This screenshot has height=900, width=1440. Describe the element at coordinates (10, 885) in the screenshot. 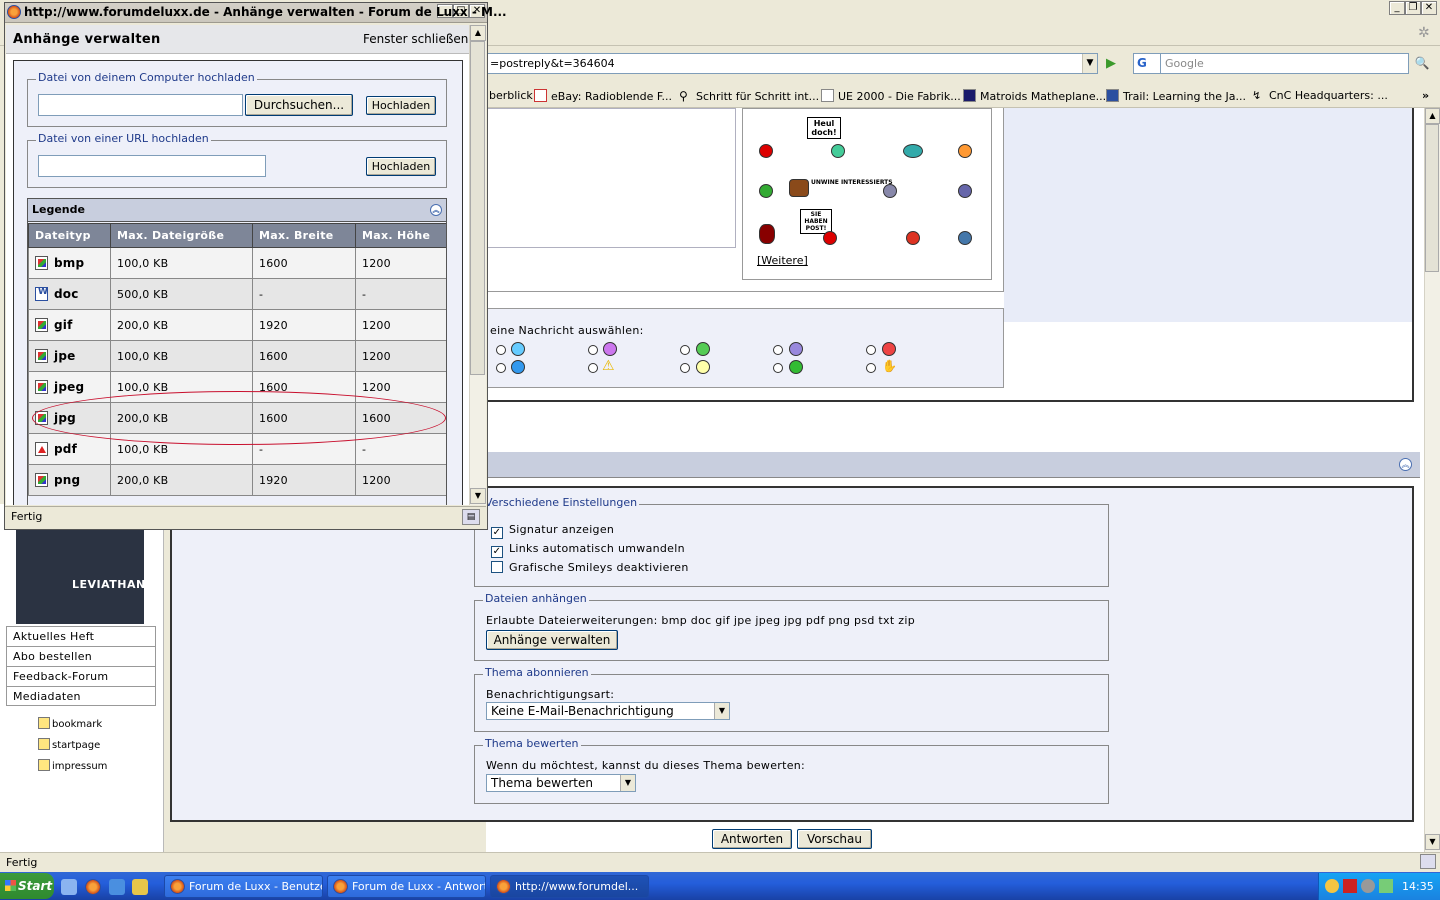

I see `windows-logo-icon` at that location.